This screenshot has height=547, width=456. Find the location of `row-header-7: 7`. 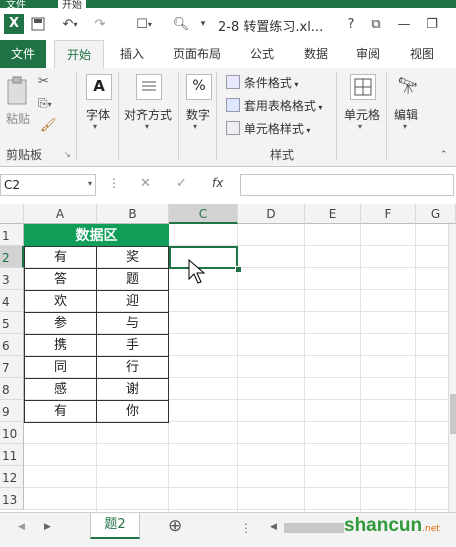

row-header-7: 7 is located at coordinates (12, 367).